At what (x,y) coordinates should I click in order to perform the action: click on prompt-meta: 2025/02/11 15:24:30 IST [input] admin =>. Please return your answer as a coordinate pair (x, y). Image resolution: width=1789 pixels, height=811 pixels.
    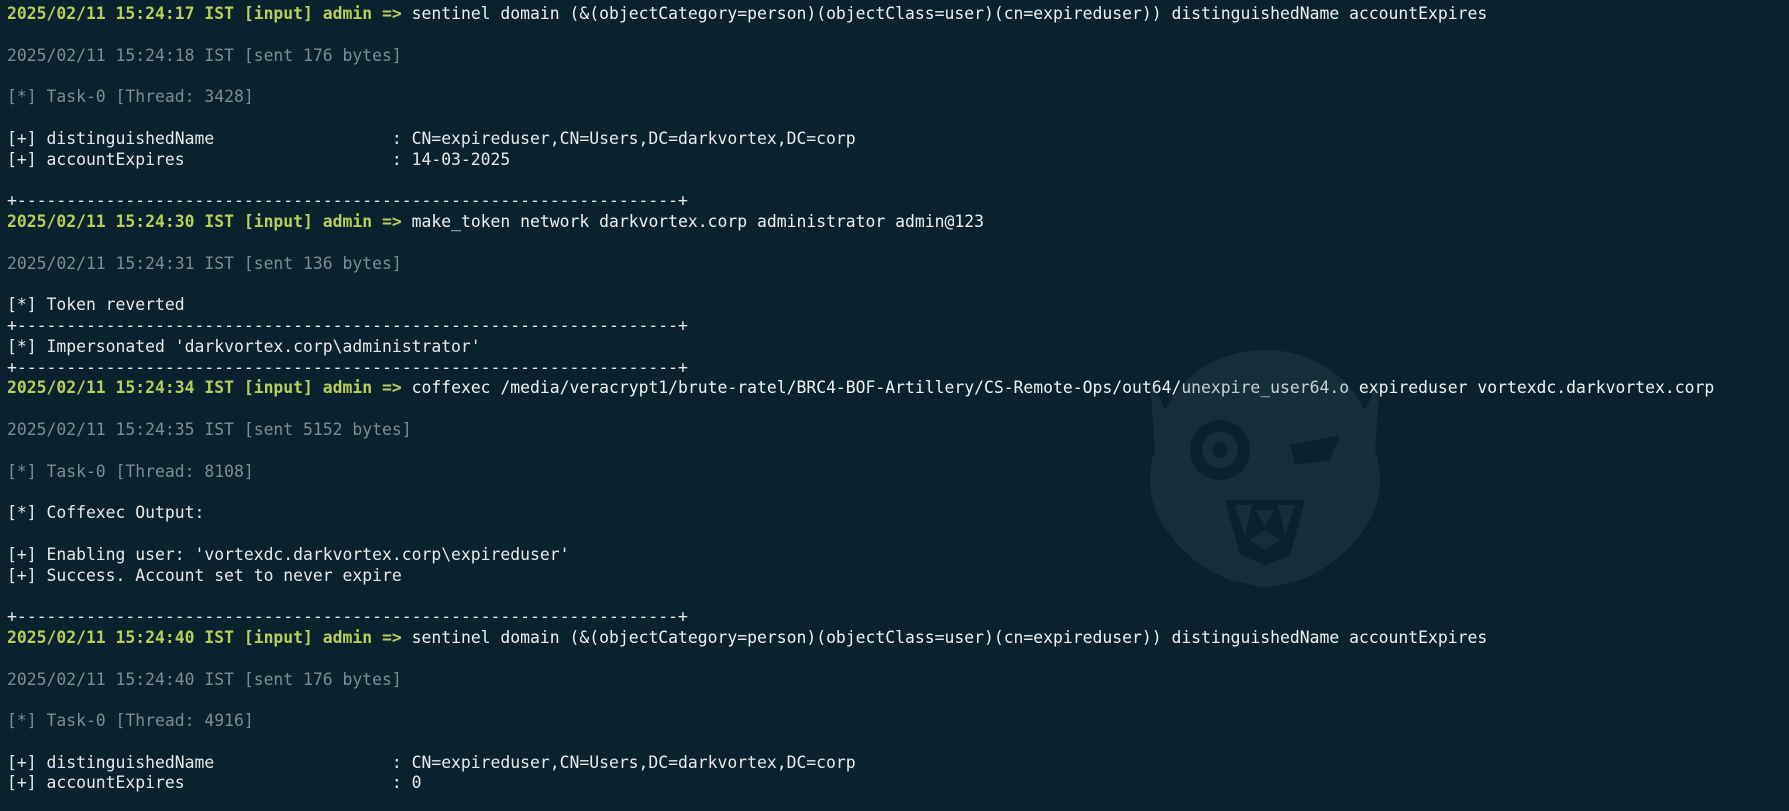
    Looking at the image, I should click on (204, 221).